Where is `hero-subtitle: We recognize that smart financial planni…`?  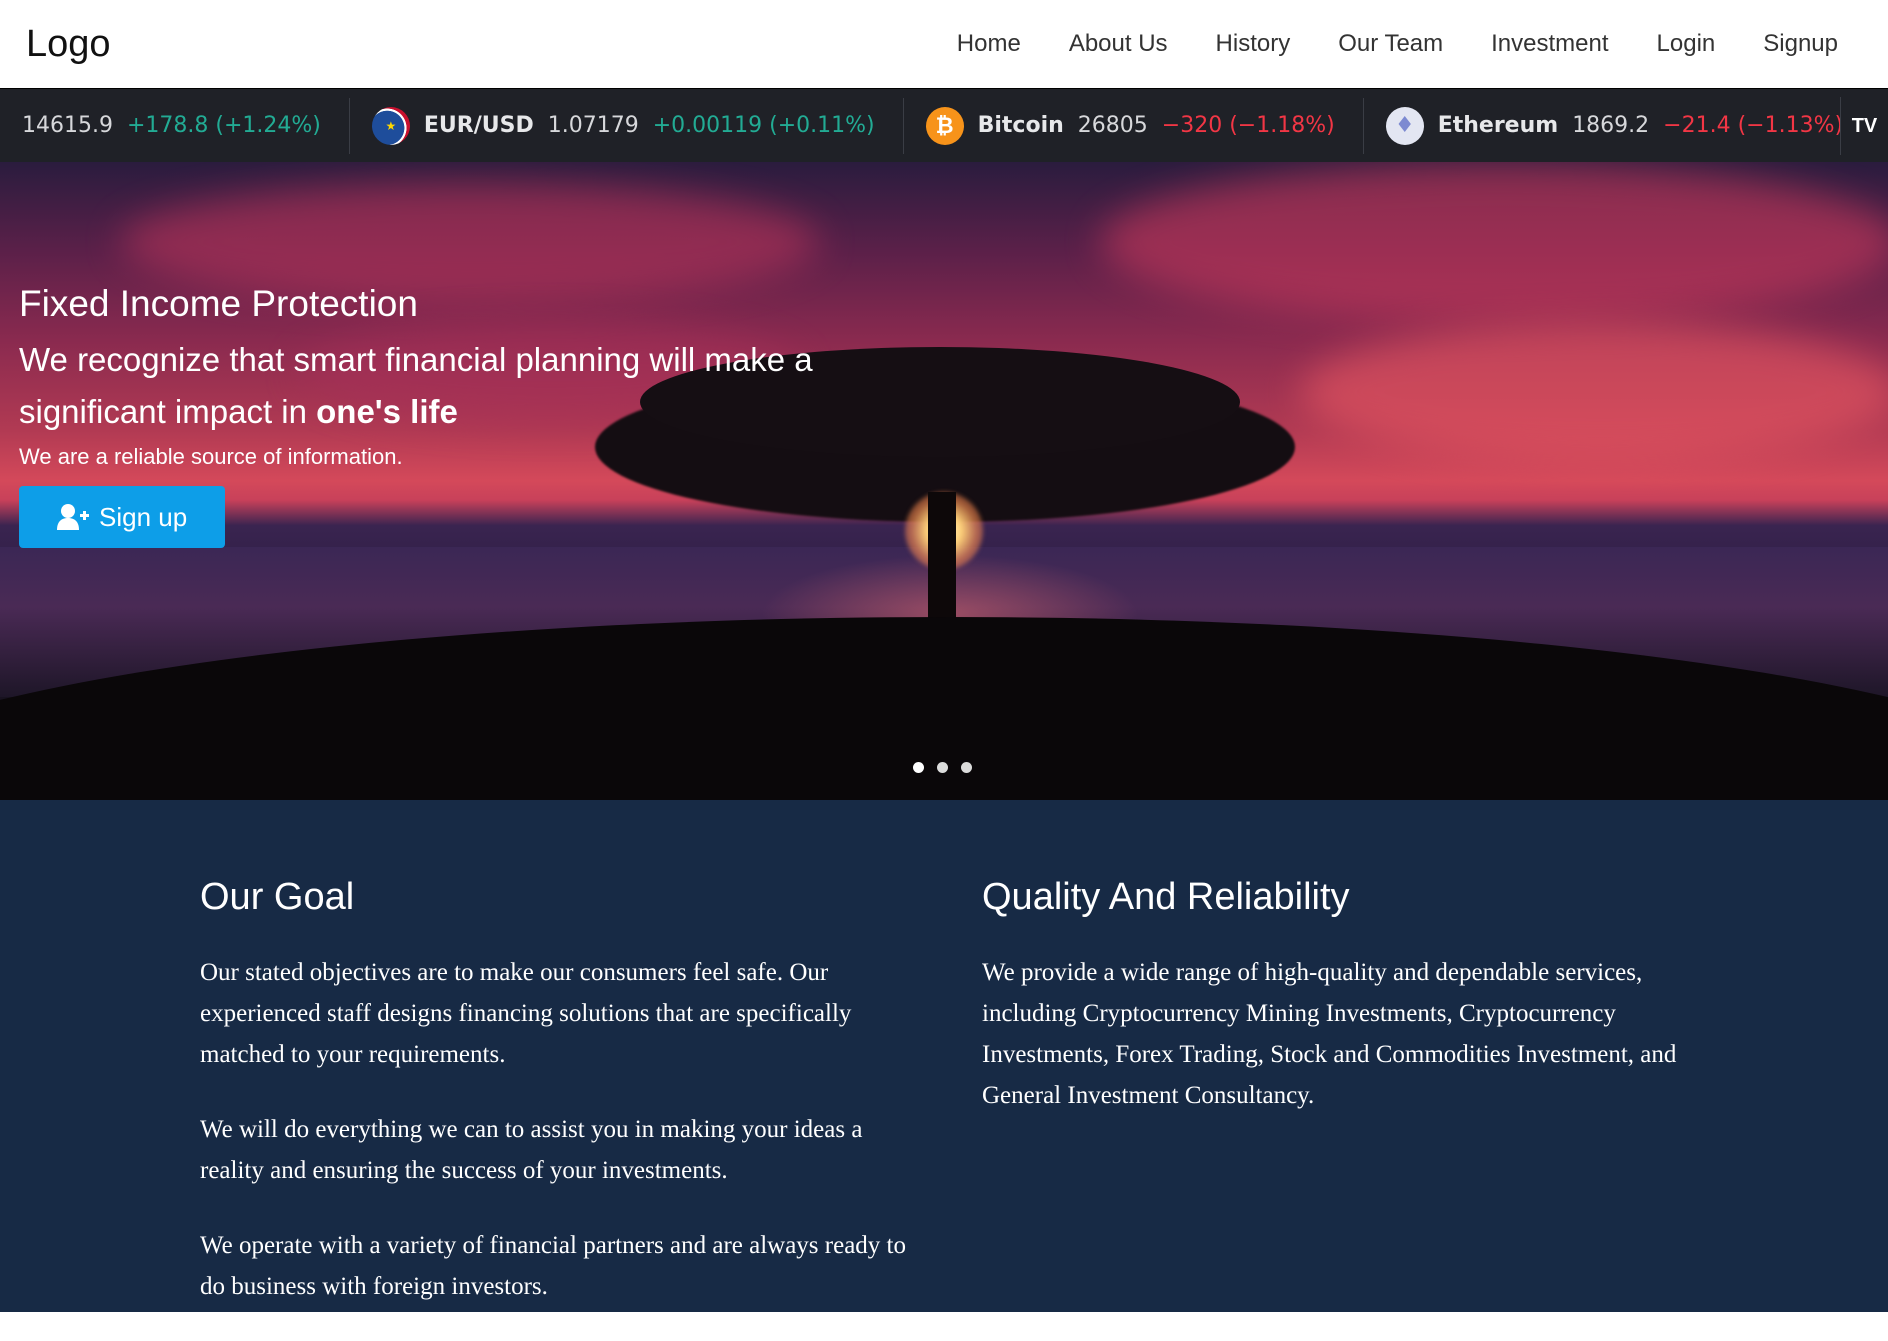
hero-subtitle: We recognize that smart financial planni… is located at coordinates (469, 386).